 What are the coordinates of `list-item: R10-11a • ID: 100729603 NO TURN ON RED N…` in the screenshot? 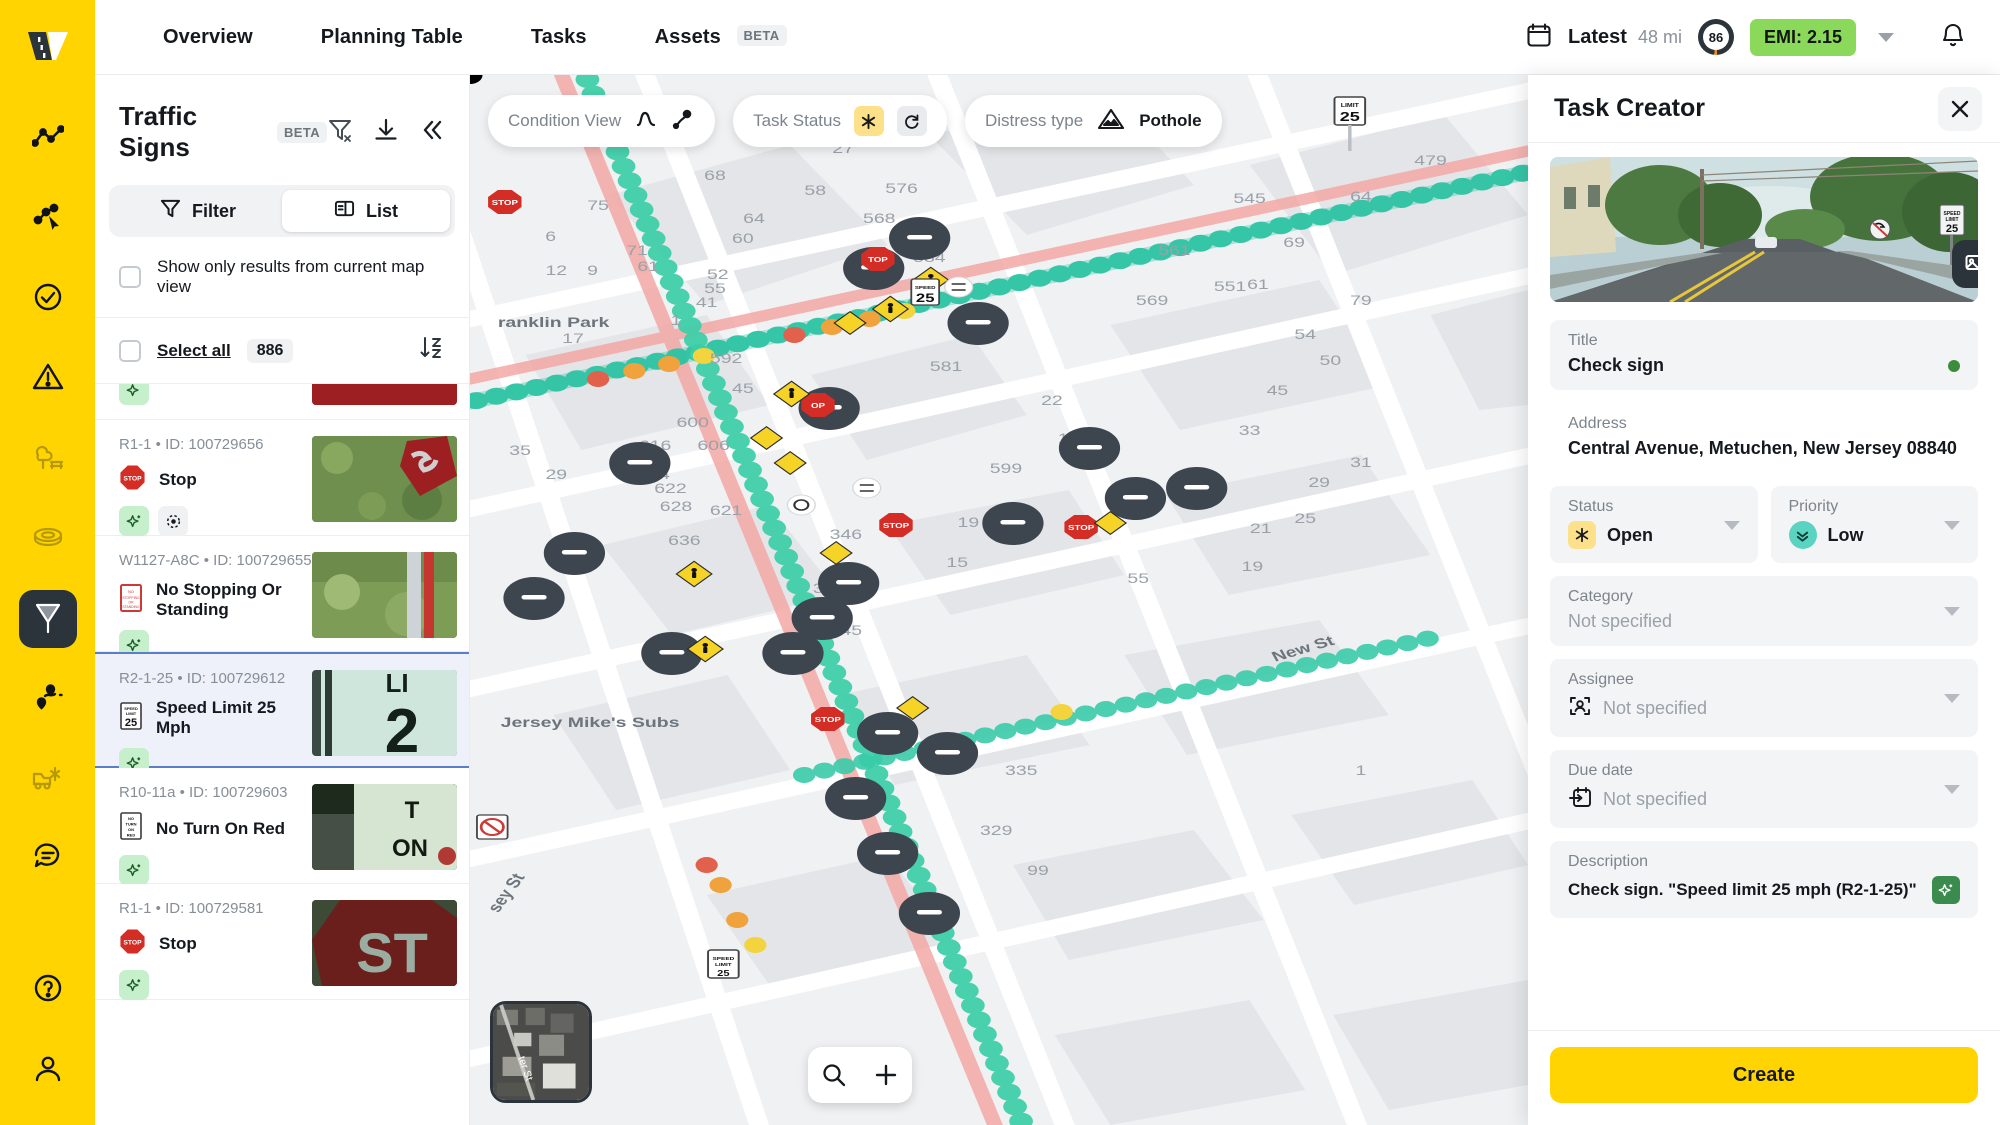 It's located at (282, 826).